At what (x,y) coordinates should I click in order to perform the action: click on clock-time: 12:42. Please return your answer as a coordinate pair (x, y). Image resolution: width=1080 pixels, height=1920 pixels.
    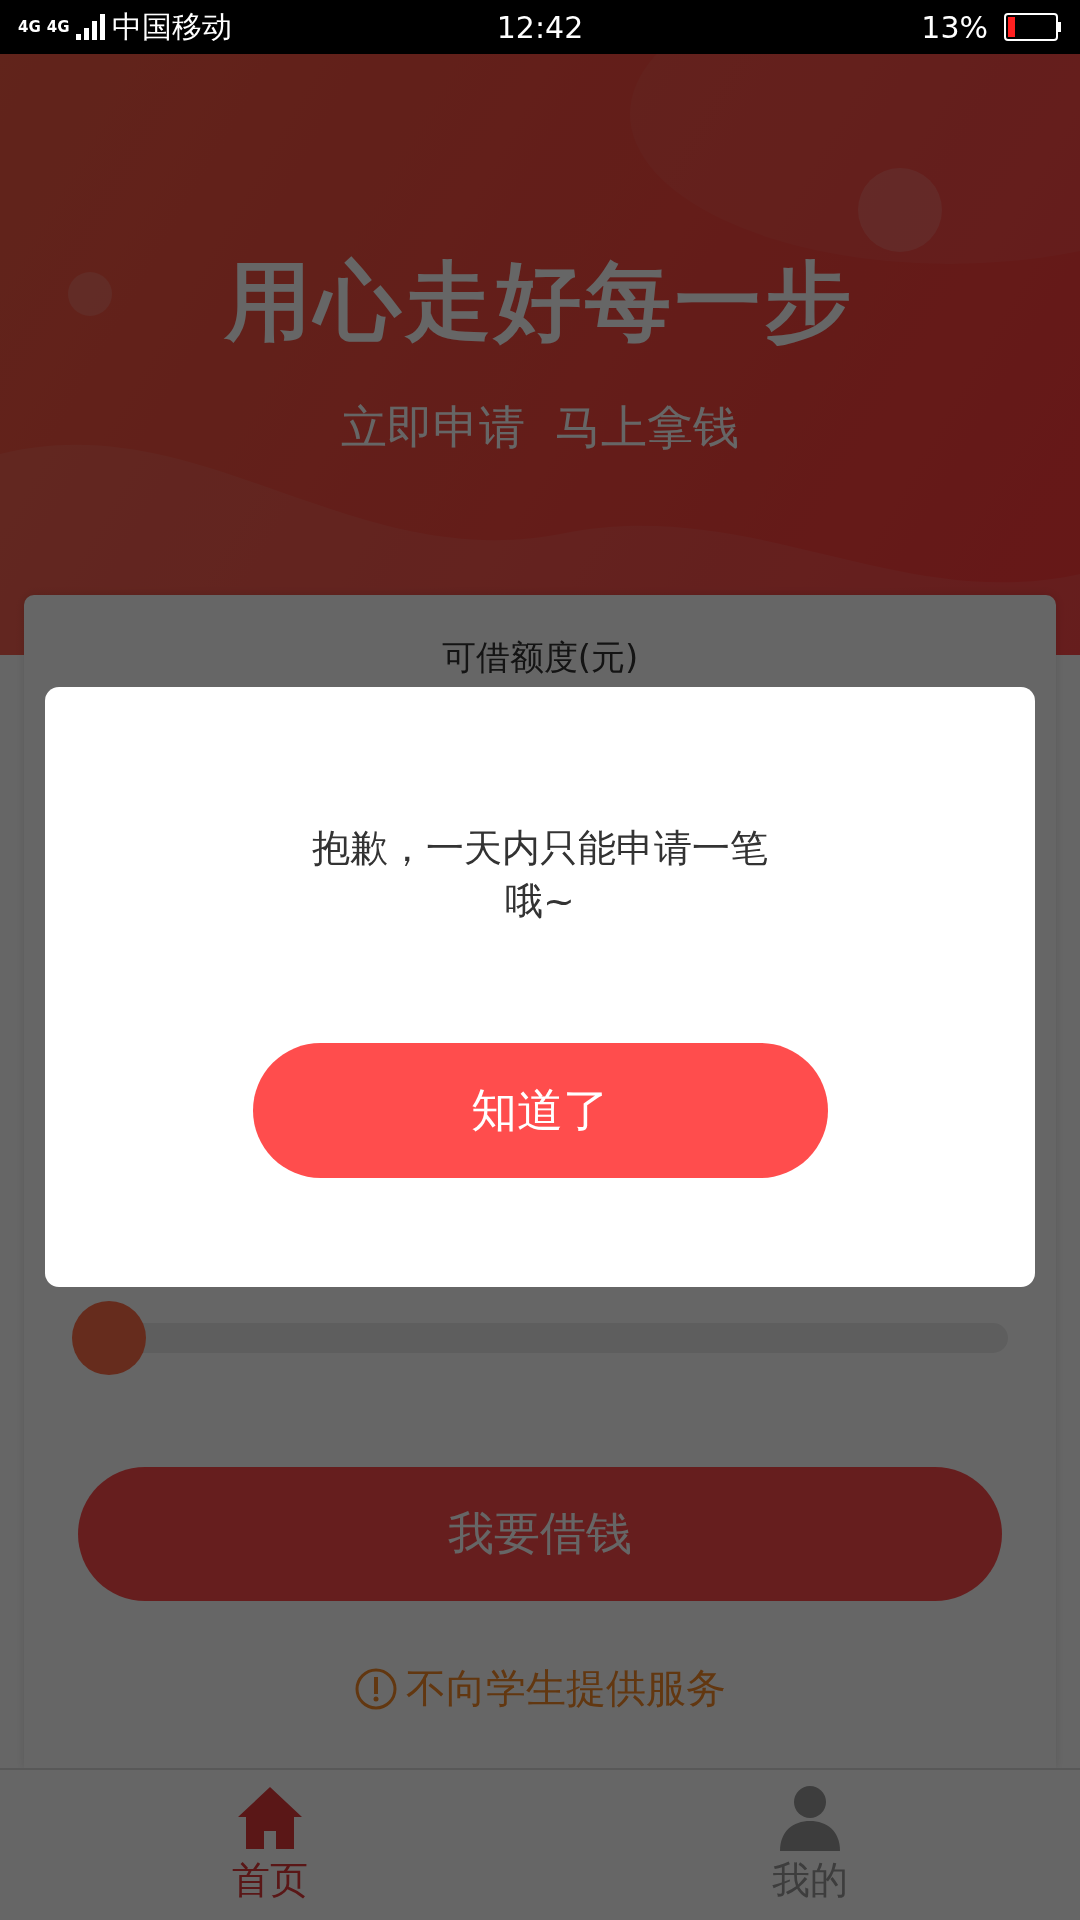
    Looking at the image, I should click on (540, 27).